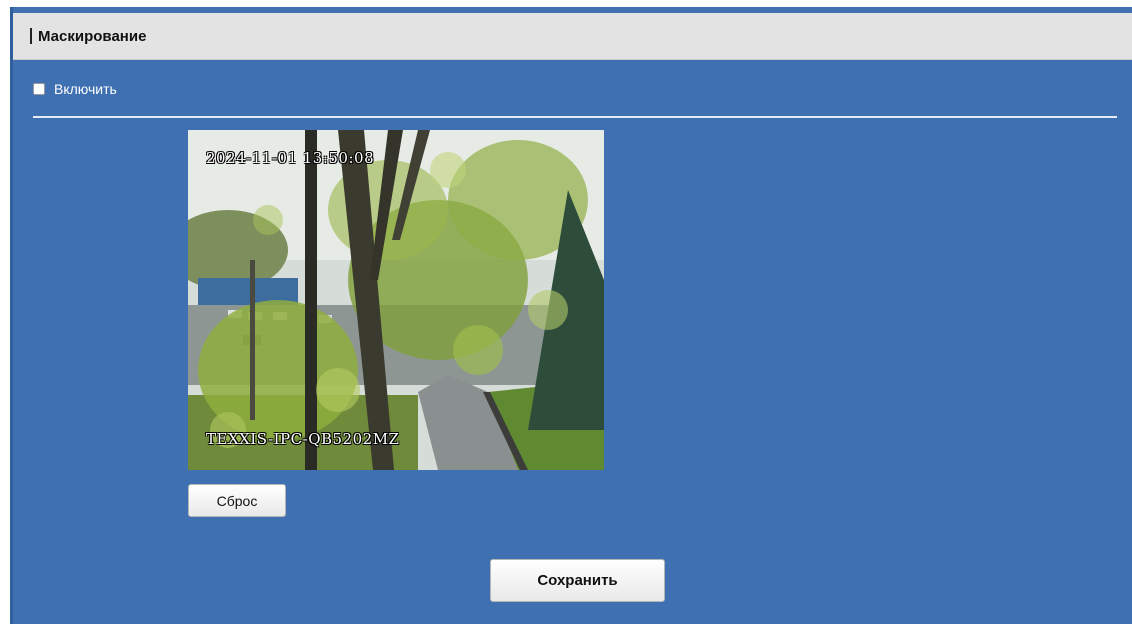 Image resolution: width=1132 pixels, height=627 pixels. Describe the element at coordinates (290, 158) in the screenshot. I see `osd-timestamp: 2024-11-01 13:50:08` at that location.